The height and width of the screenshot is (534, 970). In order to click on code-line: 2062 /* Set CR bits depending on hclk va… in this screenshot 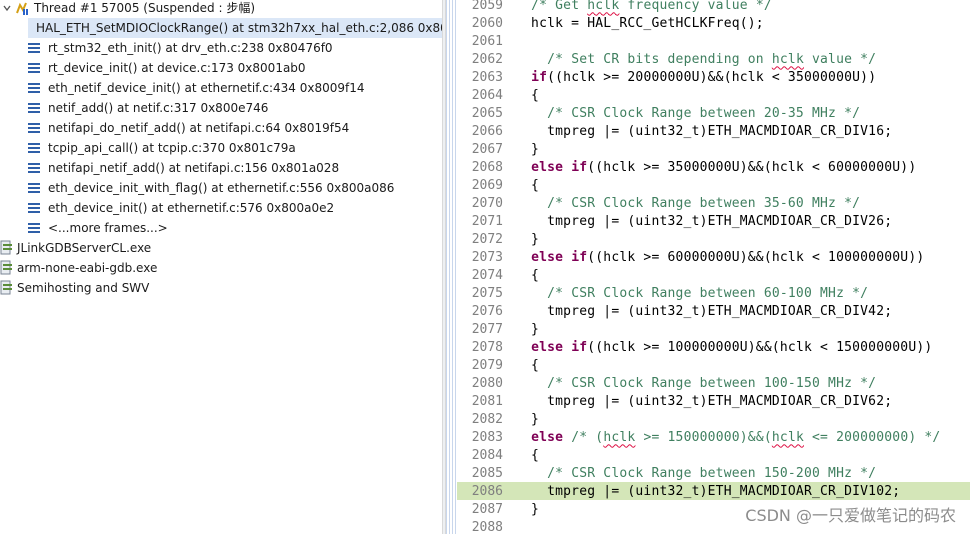, I will do `click(713, 59)`.